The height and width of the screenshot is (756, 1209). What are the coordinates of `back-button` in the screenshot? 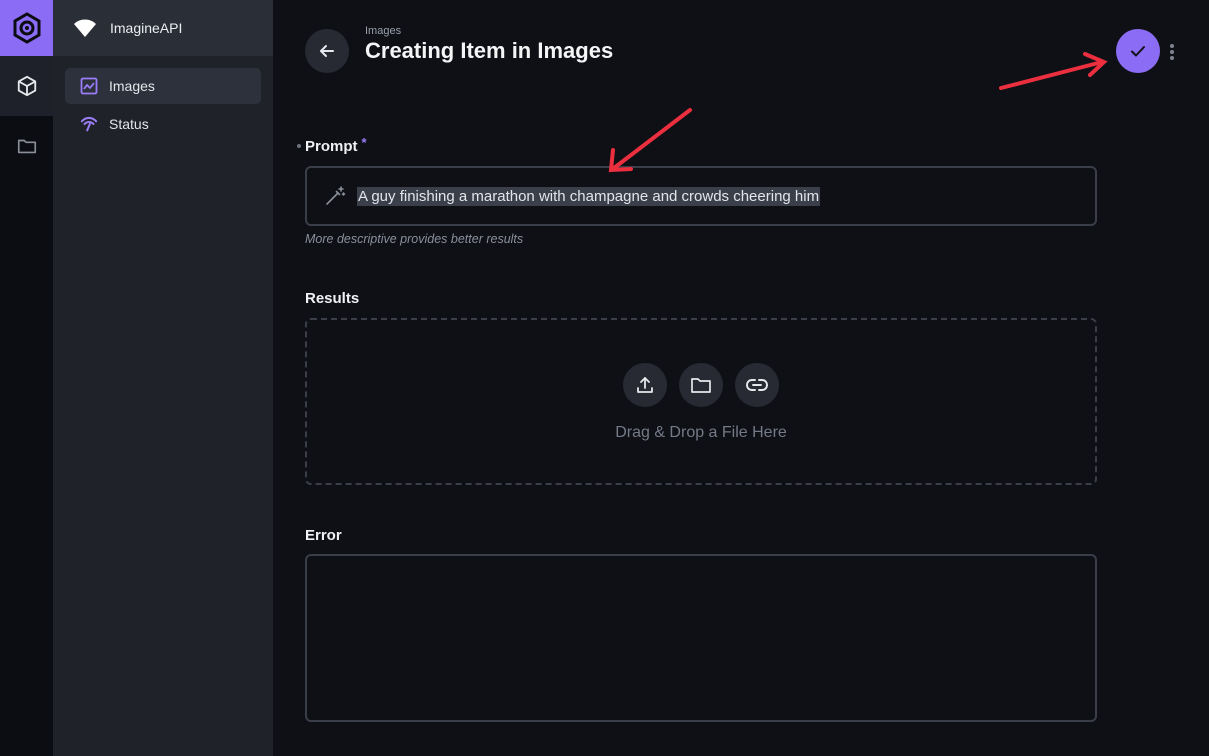 It's located at (327, 51).